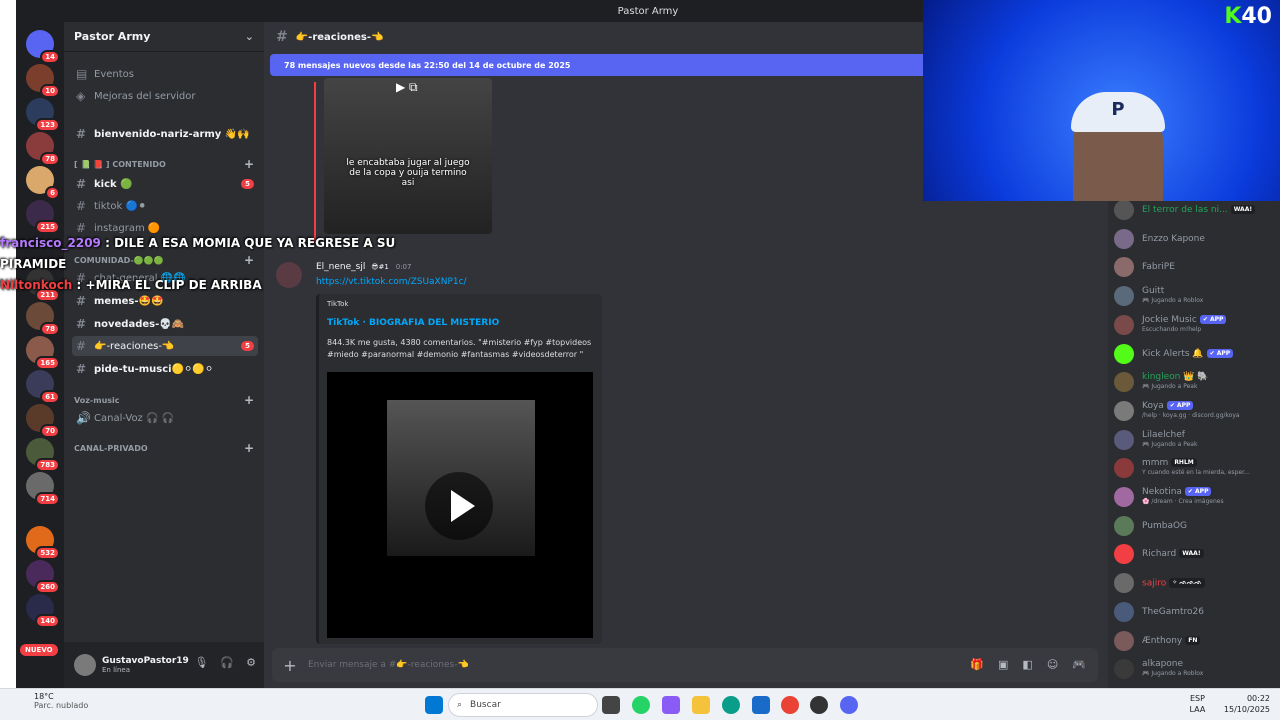  Describe the element at coordinates (227, 662) in the screenshot. I see `headphones-icon: 🎧` at that location.